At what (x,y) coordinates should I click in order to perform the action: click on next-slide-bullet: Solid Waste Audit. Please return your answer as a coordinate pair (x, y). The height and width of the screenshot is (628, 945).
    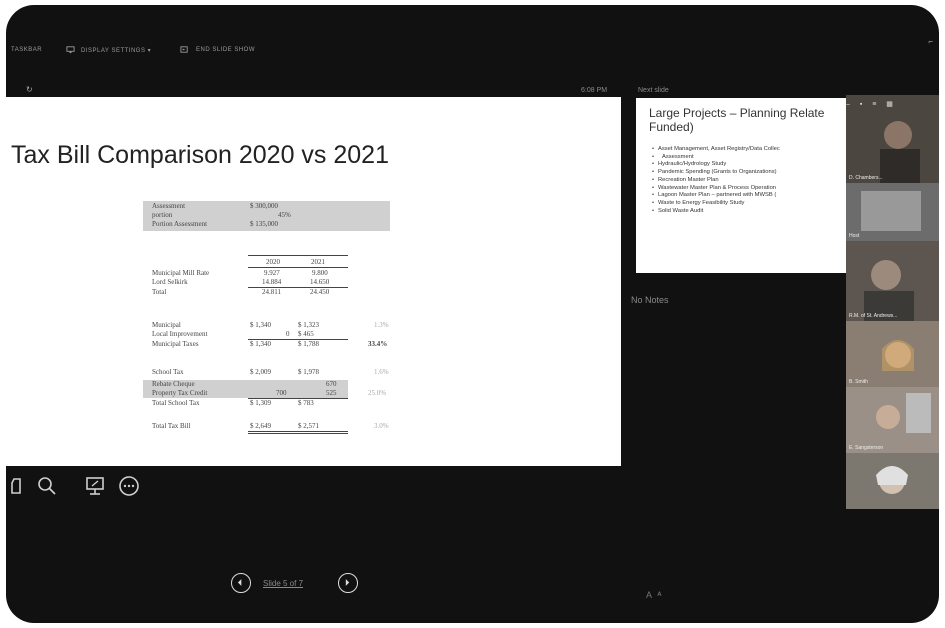
    Looking at the image, I should click on (716, 212).